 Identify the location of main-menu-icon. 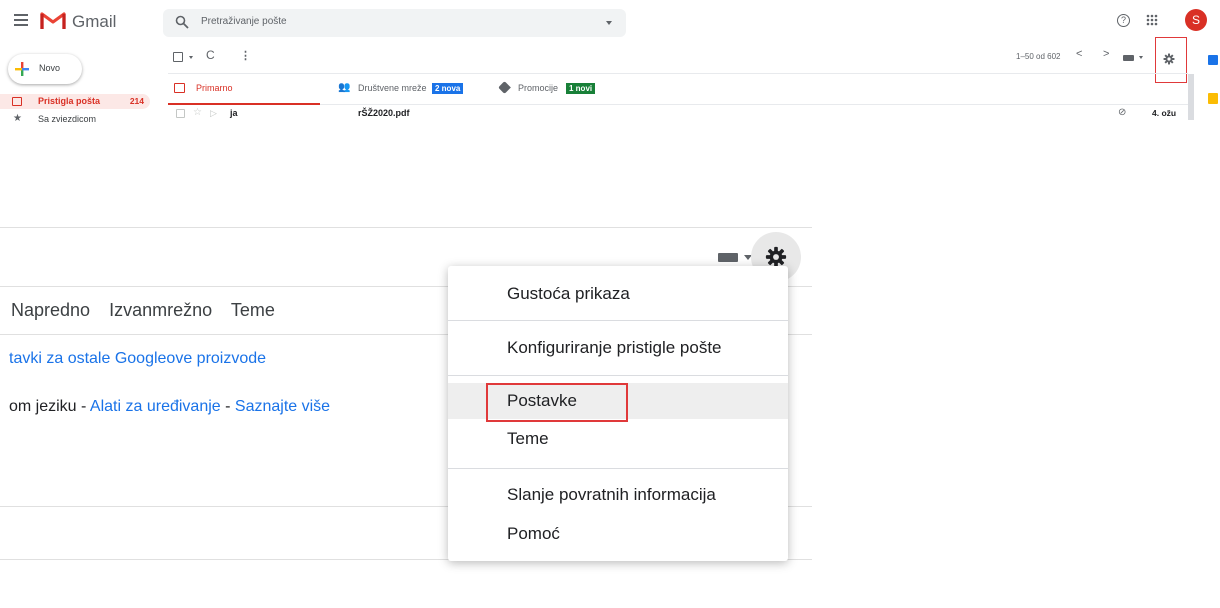
(21, 20).